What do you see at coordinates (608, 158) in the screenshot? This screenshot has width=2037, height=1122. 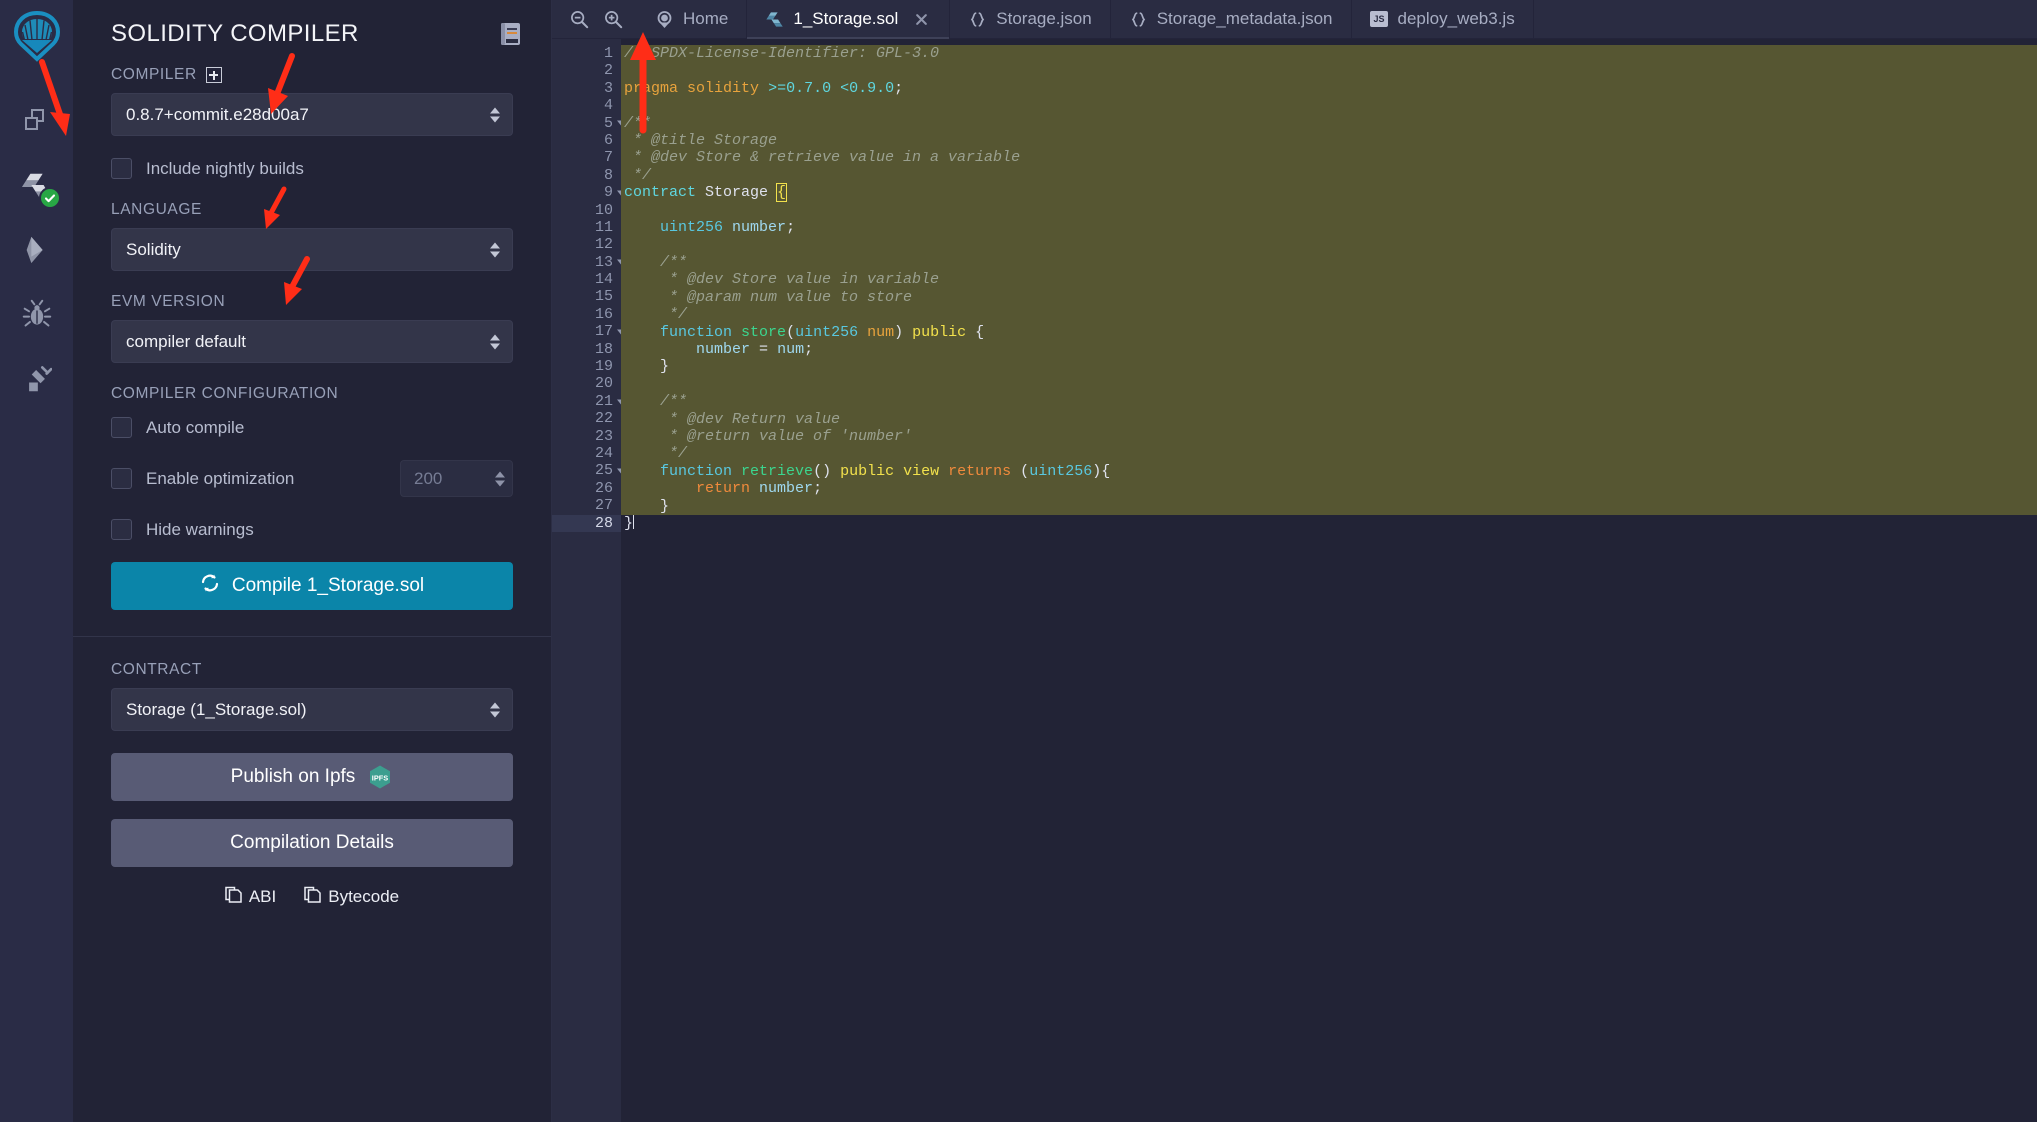 I see `line-number: 7` at bounding box center [608, 158].